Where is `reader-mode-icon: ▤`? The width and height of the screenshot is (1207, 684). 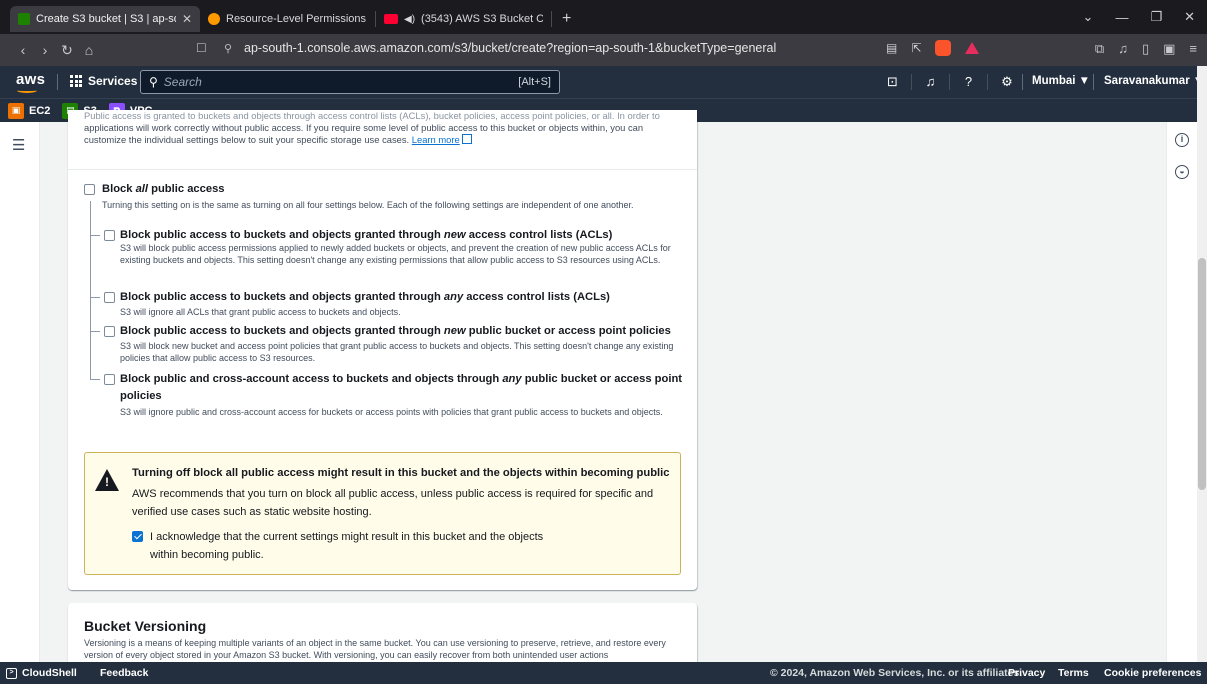
reader-mode-icon: ▤ is located at coordinates (891, 48).